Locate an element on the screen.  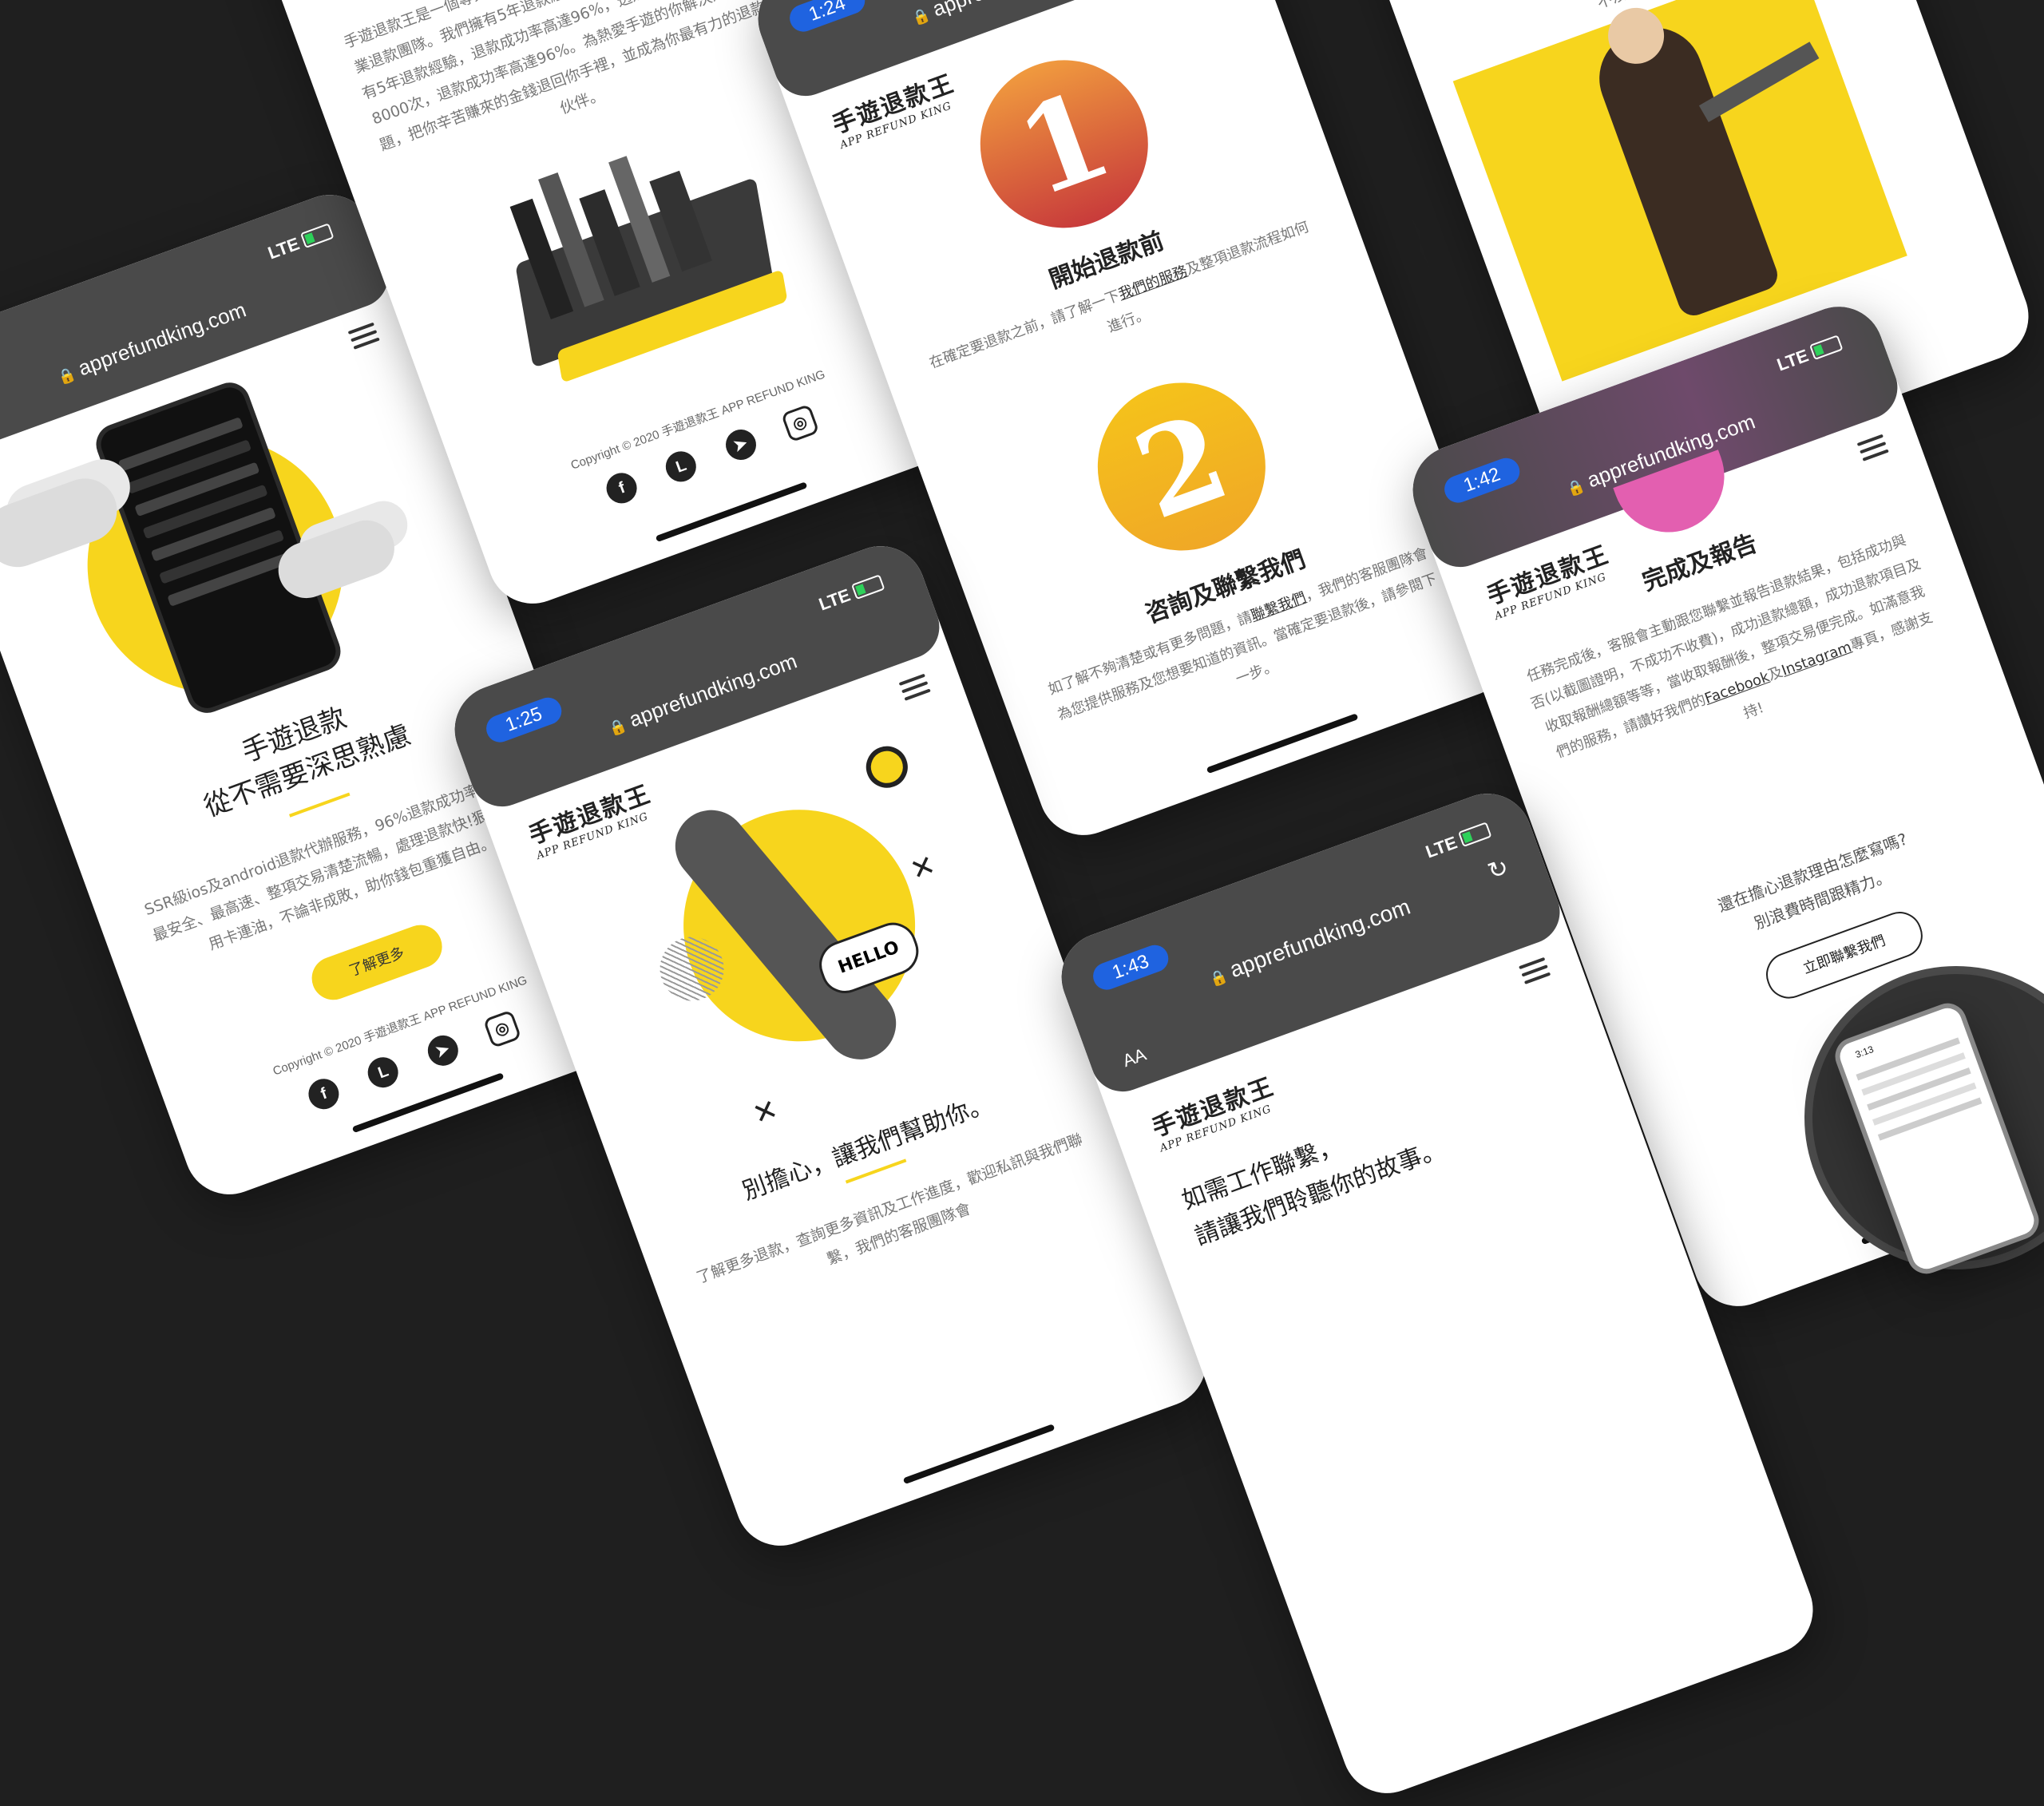
character-illustration is located at coordinates (1684, 167).